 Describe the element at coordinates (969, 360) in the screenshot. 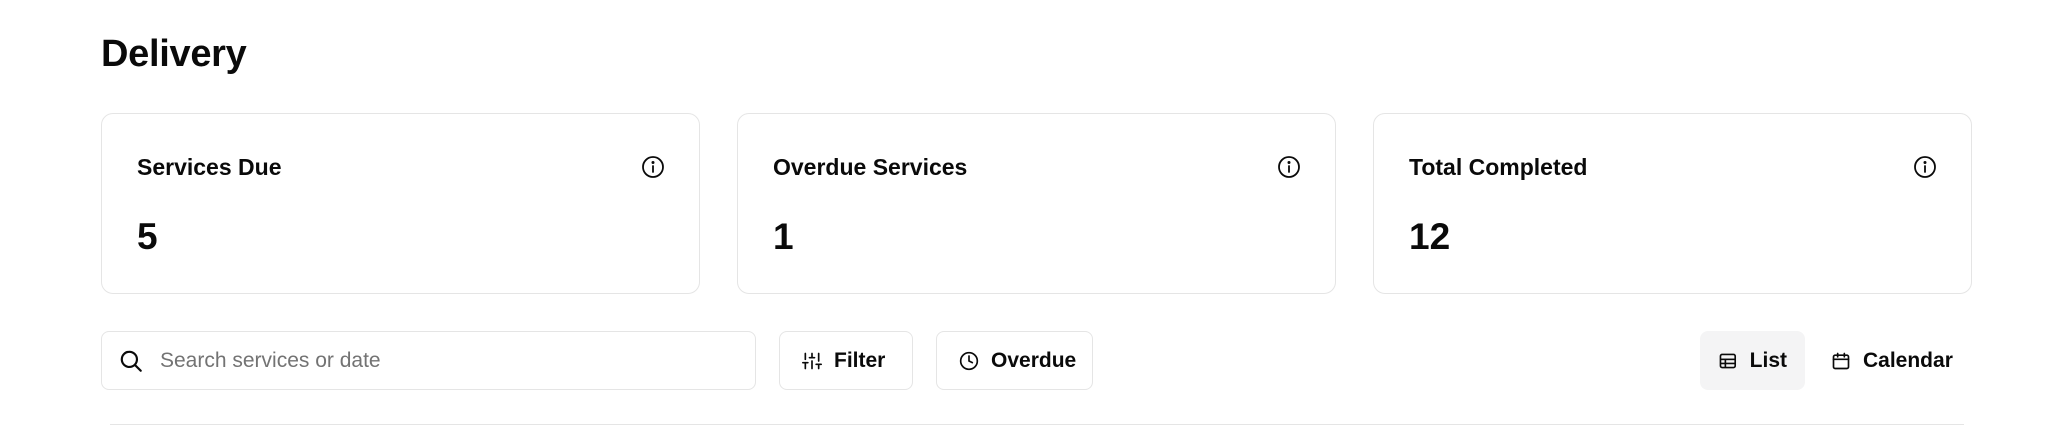

I see `clock-icon` at that location.